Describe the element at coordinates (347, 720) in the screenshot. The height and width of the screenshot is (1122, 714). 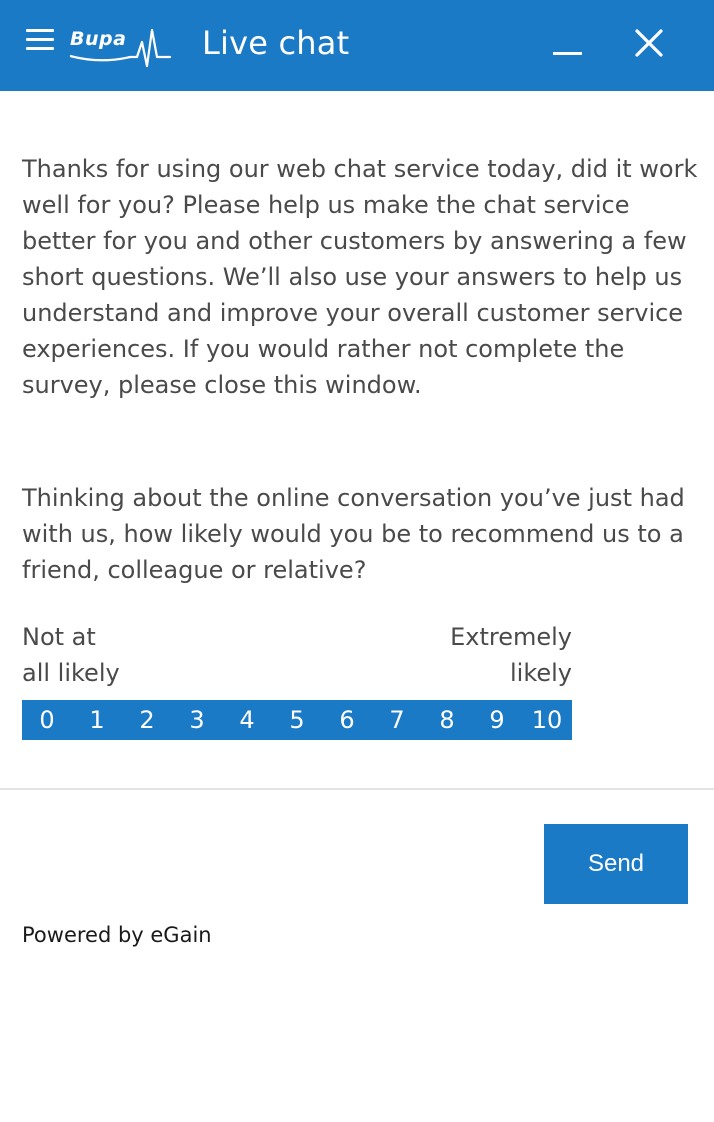
I see `rating-option-6: 6` at that location.